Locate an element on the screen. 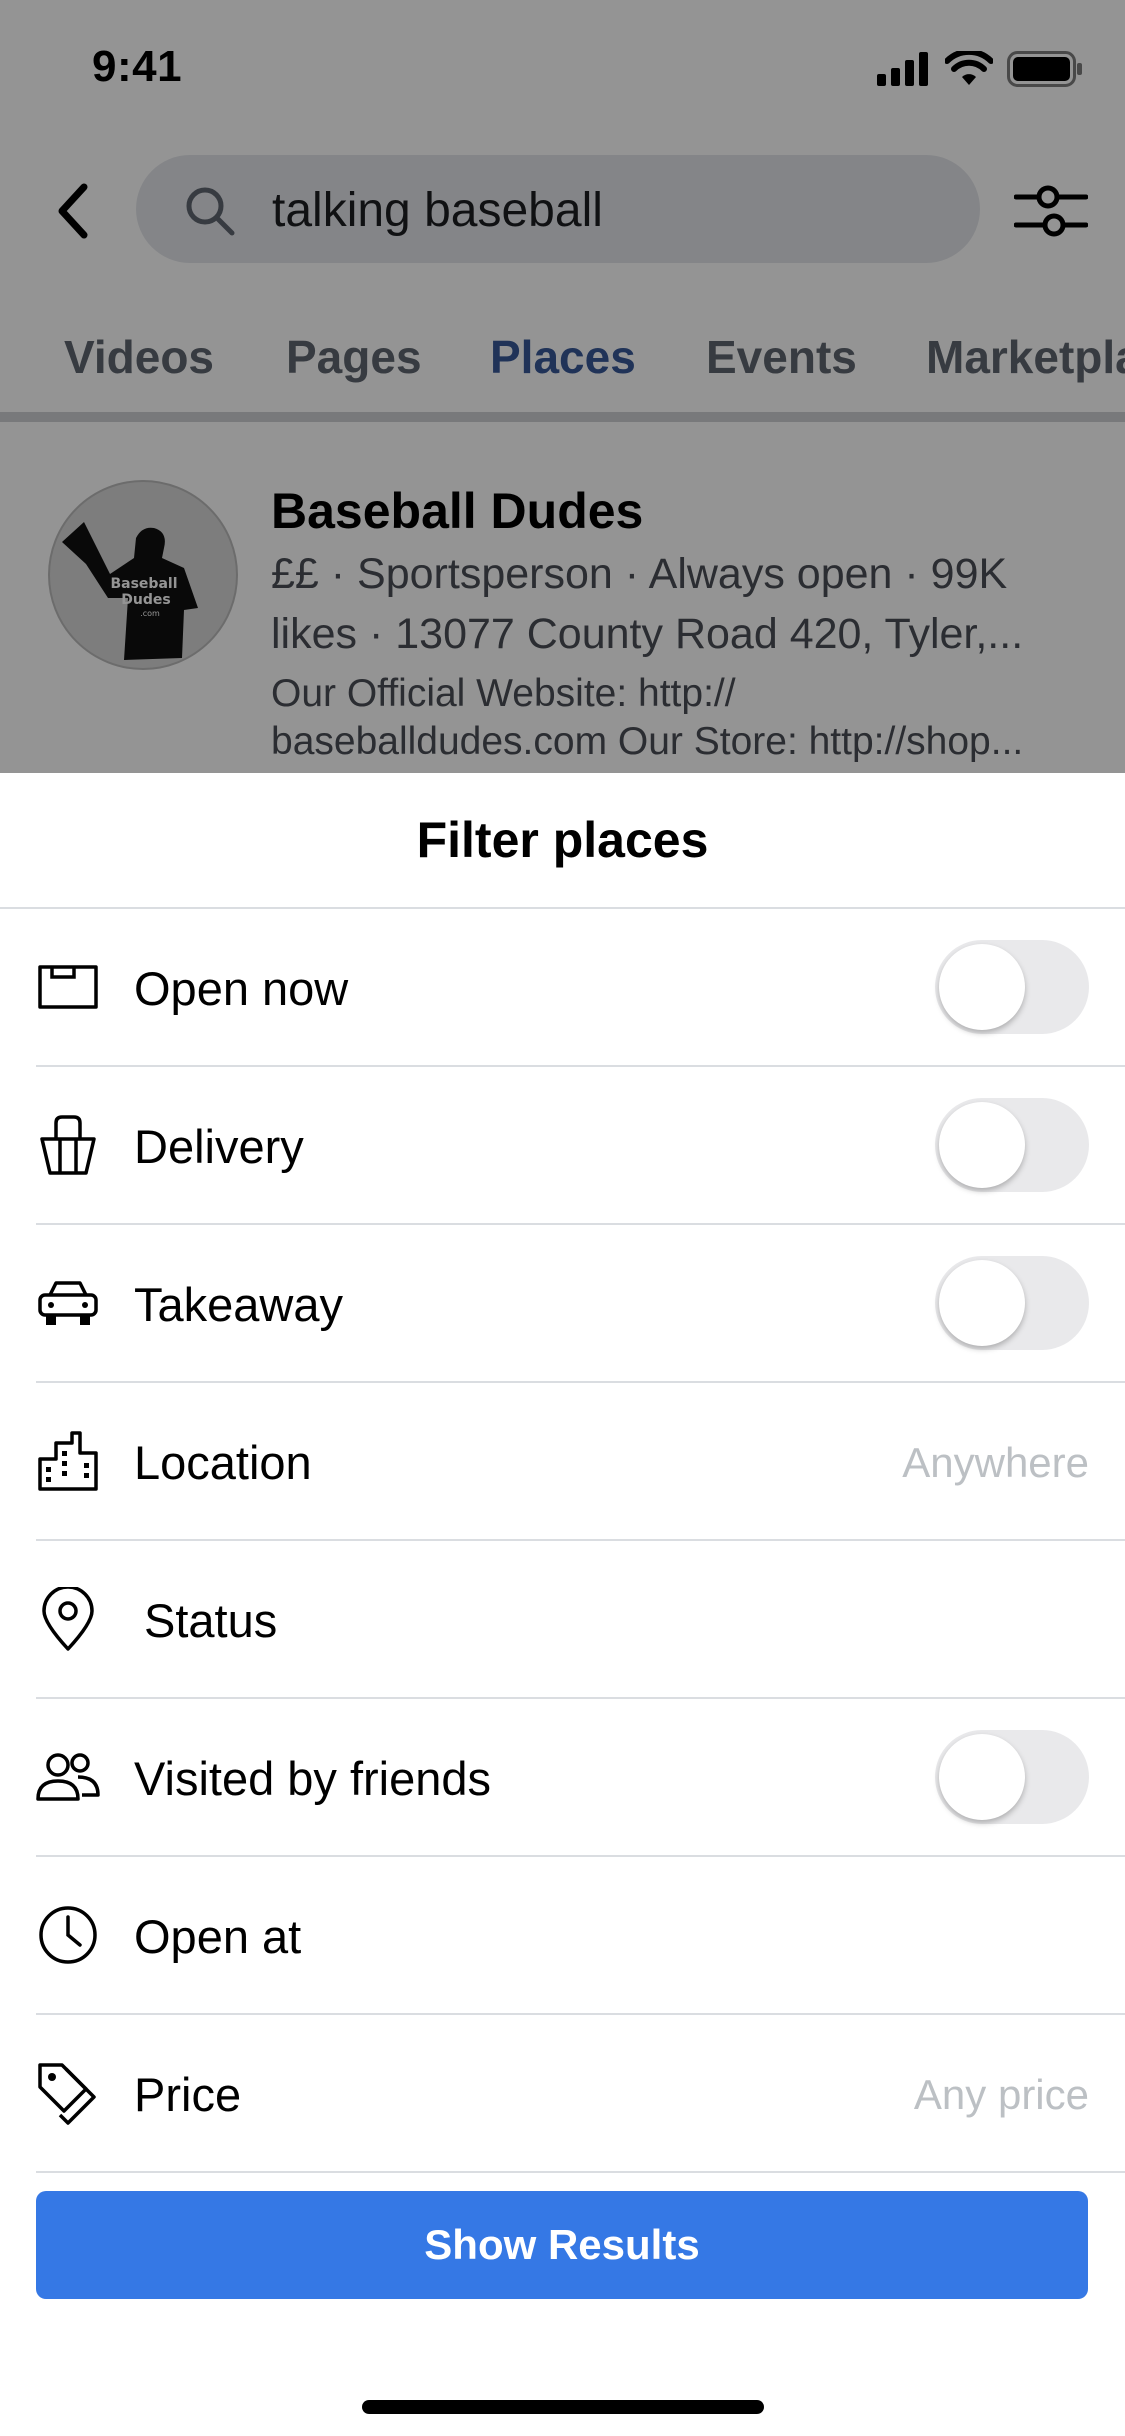 This screenshot has width=1125, height=2436. filter-row-delivery: Delivery is located at coordinates (580, 1146).